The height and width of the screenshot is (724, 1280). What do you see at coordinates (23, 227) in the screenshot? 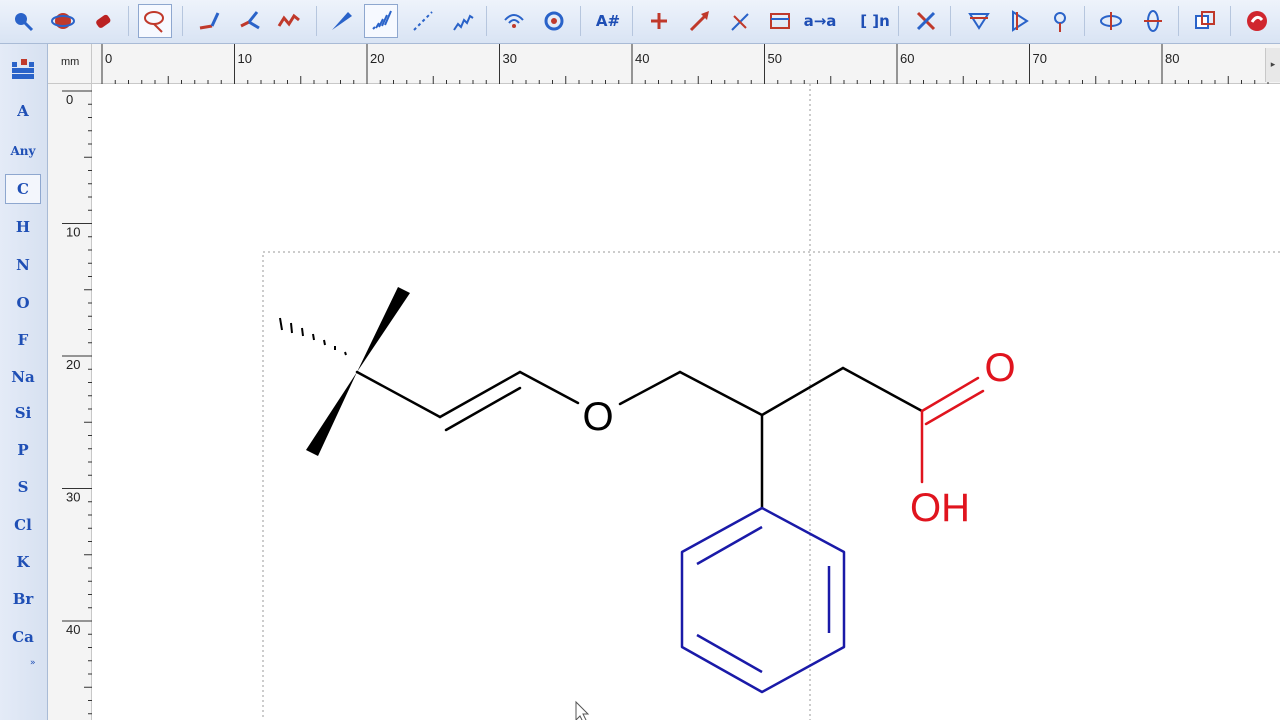
I see `element-button: H` at bounding box center [23, 227].